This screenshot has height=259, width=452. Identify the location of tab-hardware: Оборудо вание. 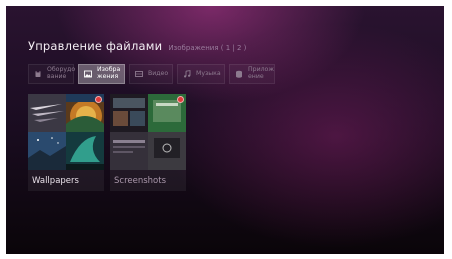
(52, 74).